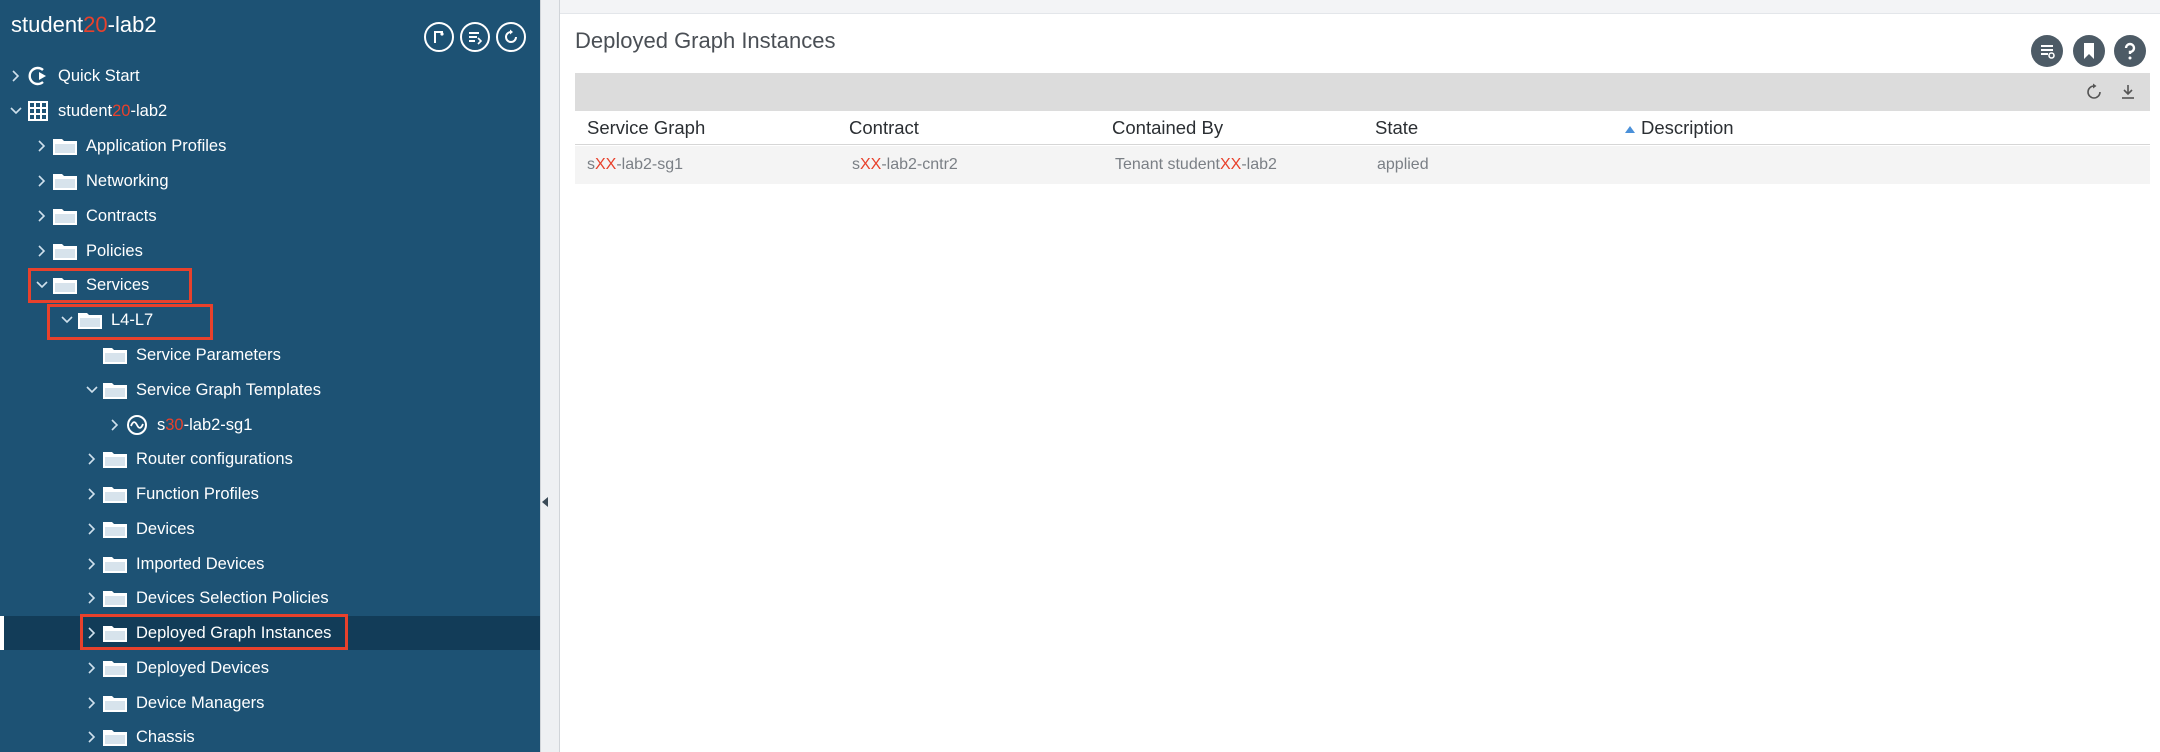  I want to click on column-header-description: Description, so click(1679, 128).